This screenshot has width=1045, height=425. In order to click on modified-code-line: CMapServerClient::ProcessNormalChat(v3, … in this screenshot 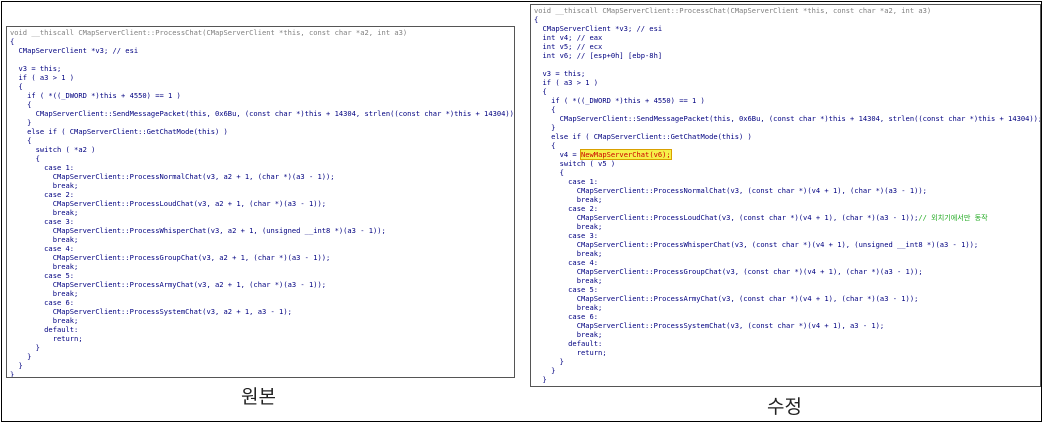, I will do `click(730, 190)`.